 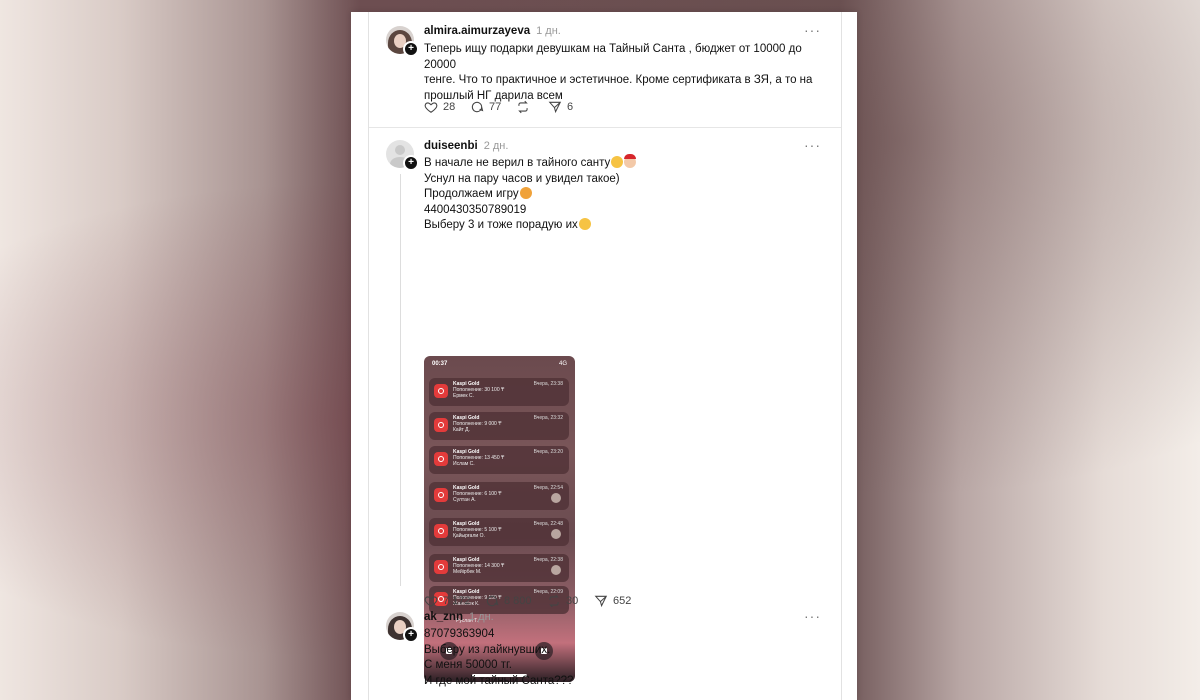 I want to click on notification-time: Вчера, 23:32, so click(x=548, y=418).